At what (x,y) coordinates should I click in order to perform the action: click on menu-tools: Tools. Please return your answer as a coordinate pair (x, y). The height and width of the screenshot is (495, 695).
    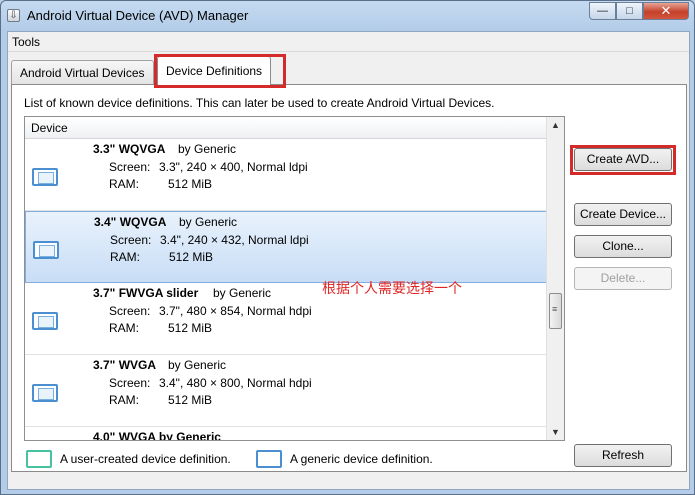
    Looking at the image, I should click on (26, 42).